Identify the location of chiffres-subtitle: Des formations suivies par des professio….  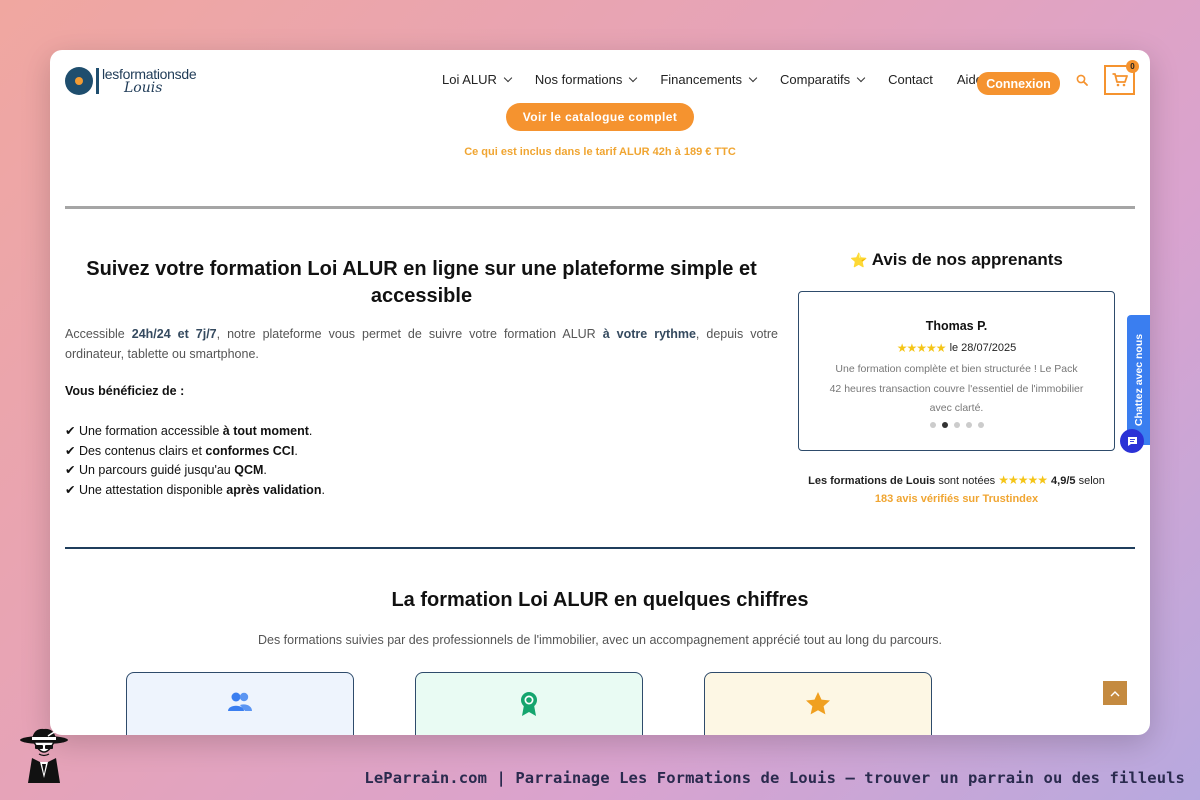
(599, 640).